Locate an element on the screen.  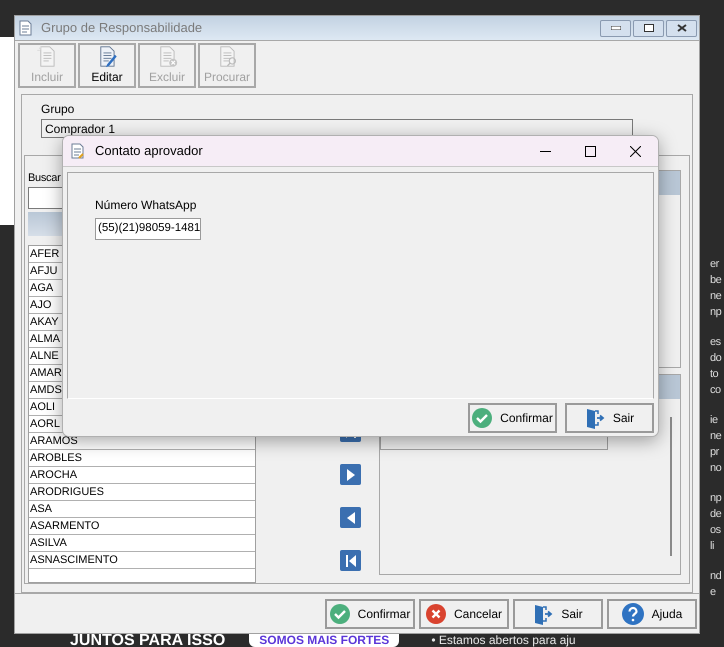
text-fragment: nd is located at coordinates (716, 576).